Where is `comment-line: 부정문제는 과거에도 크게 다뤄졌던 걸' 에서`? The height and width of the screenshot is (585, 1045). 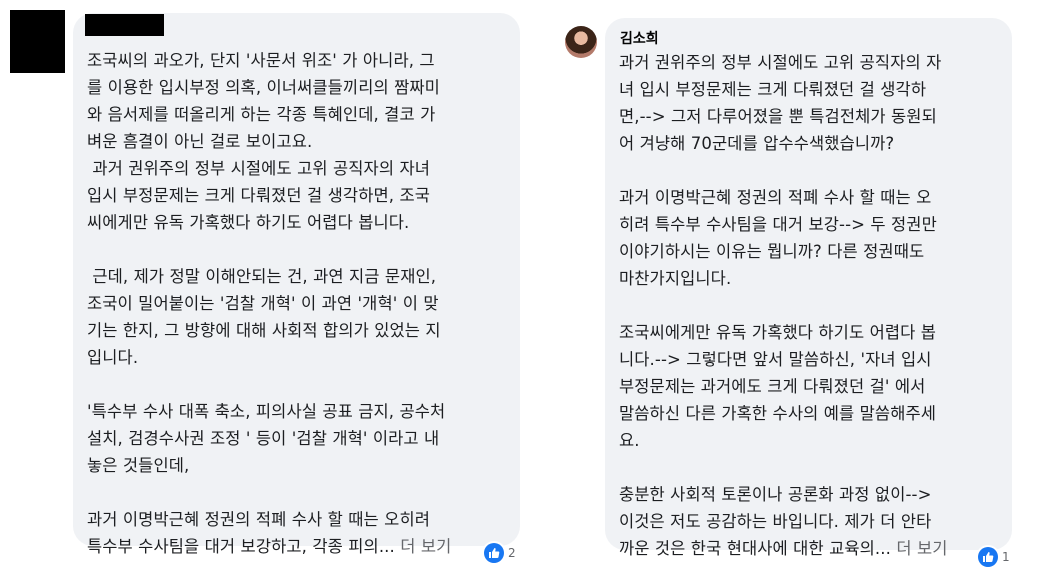
comment-line: 부정문제는 과거에도 크게 다뤄졌던 걸' 에서 is located at coordinates (772, 386).